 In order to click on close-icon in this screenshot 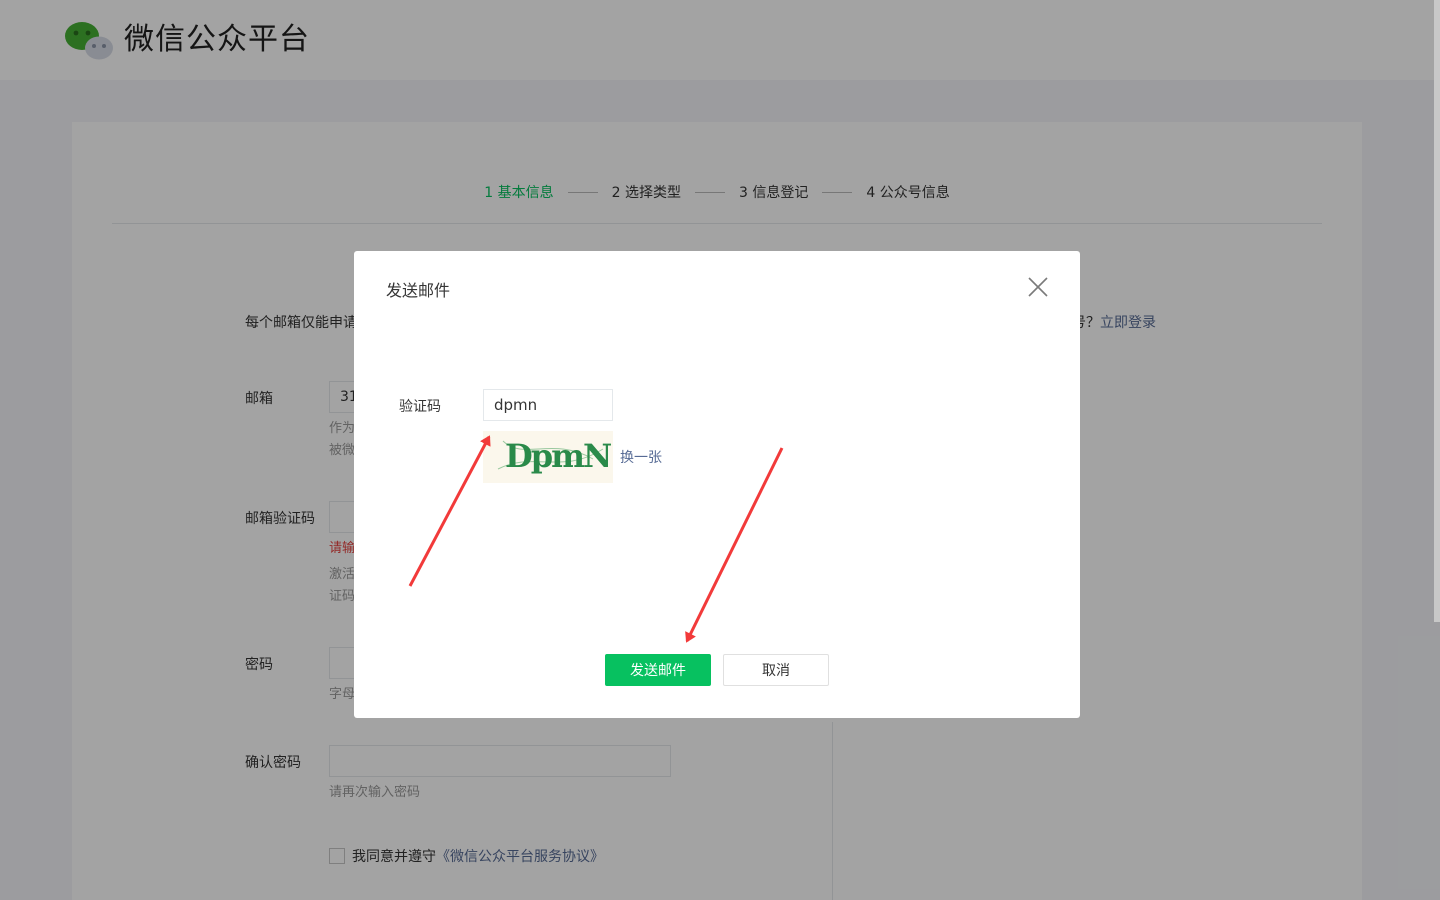, I will do `click(1038, 287)`.